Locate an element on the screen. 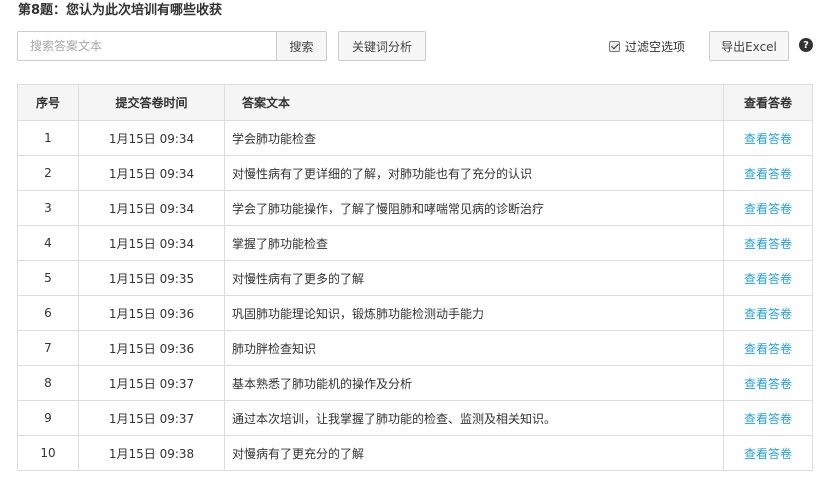 Image resolution: width=821 pixels, height=483 pixels. row-num: 9 is located at coordinates (48, 418).